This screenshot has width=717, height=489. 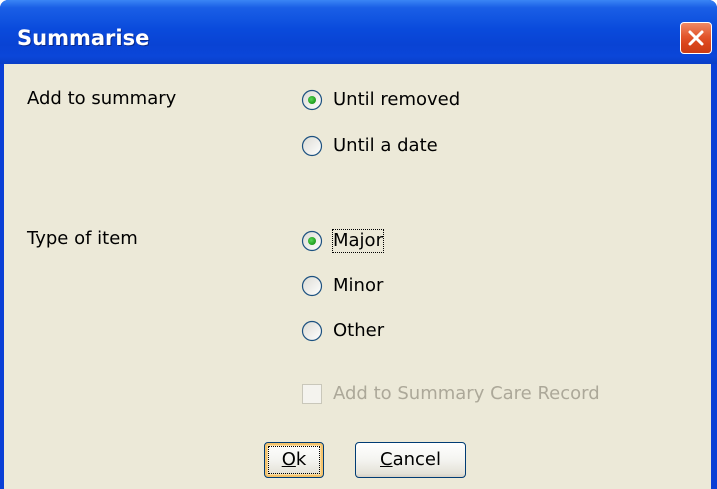 I want to click on ok-button: Ok, so click(x=294, y=460).